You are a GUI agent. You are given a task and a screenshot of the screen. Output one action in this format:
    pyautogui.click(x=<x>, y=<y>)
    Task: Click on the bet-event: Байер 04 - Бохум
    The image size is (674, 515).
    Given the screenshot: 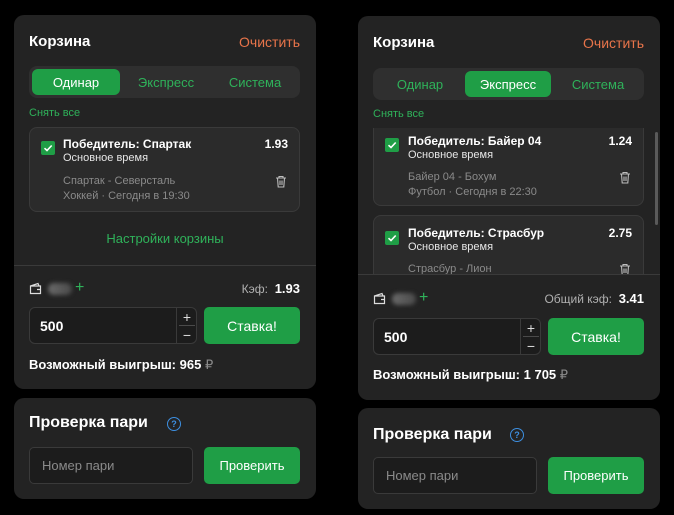 What is the action you would take?
    pyautogui.click(x=452, y=177)
    